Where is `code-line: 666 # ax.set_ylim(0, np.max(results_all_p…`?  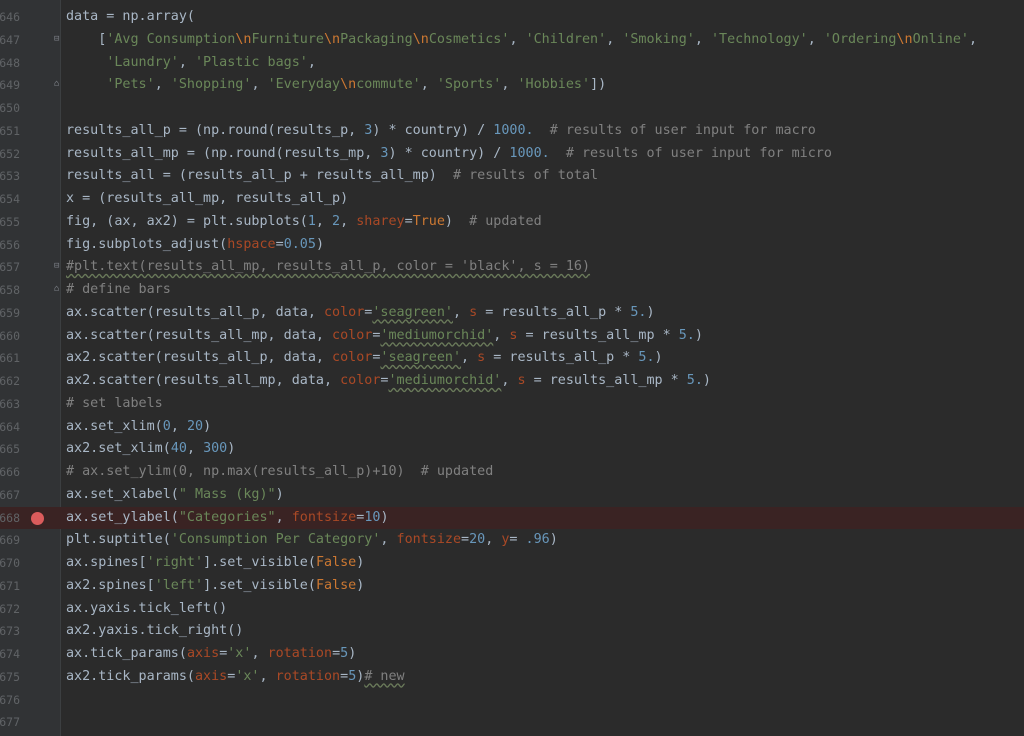 code-line: 666 # ax.set_ylim(0, np.max(results_all_p… is located at coordinates (512, 472).